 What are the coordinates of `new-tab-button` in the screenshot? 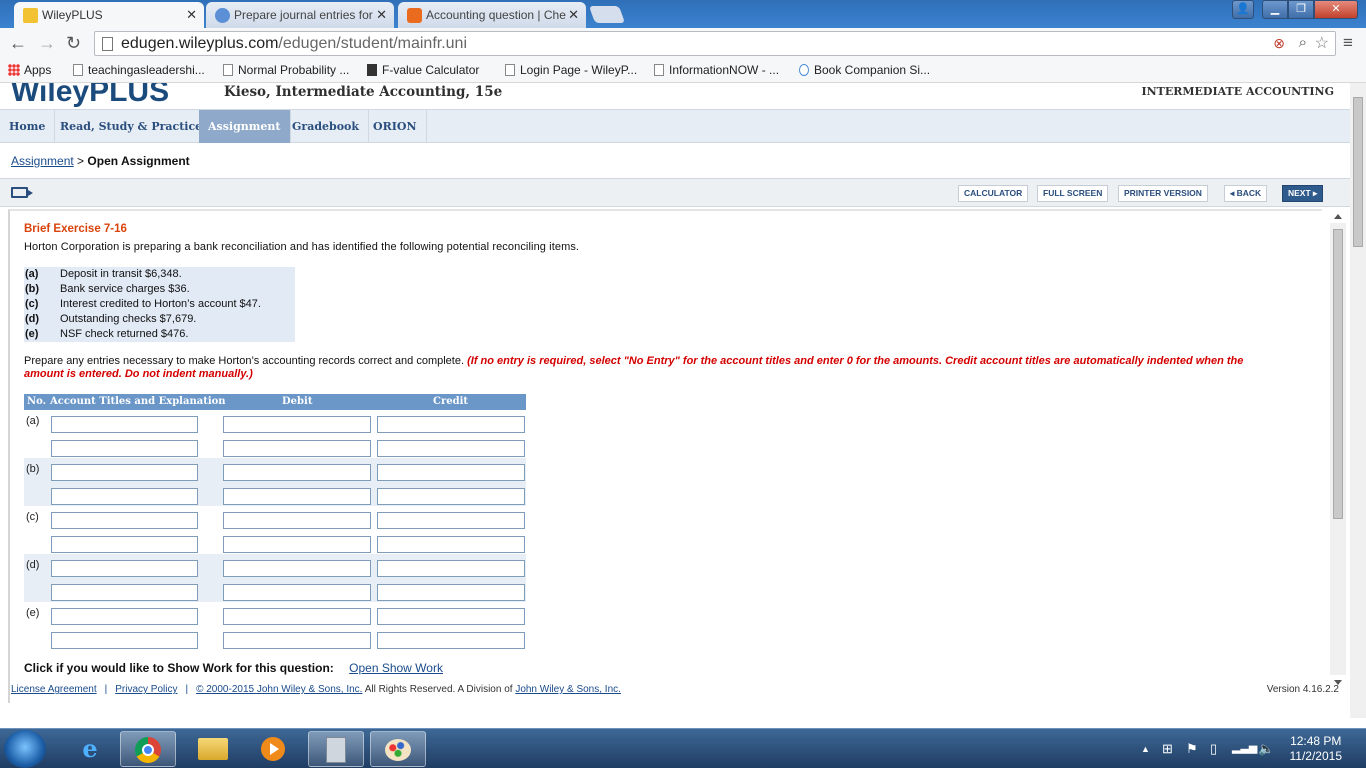 It's located at (607, 14).